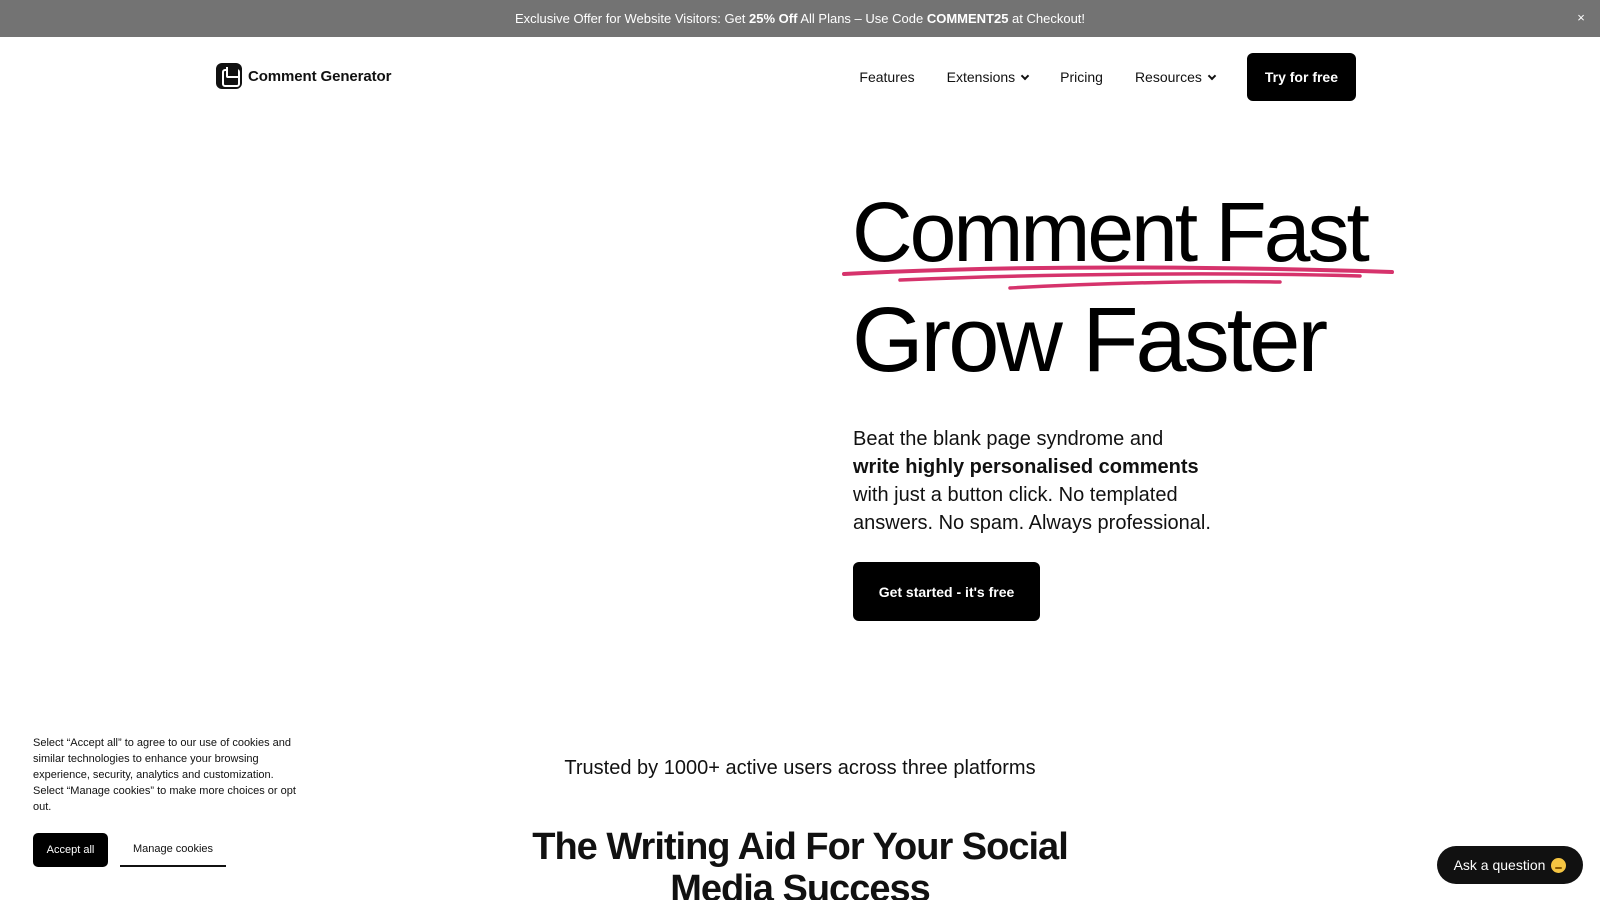  I want to click on thinking-face-icon, so click(1559, 865).